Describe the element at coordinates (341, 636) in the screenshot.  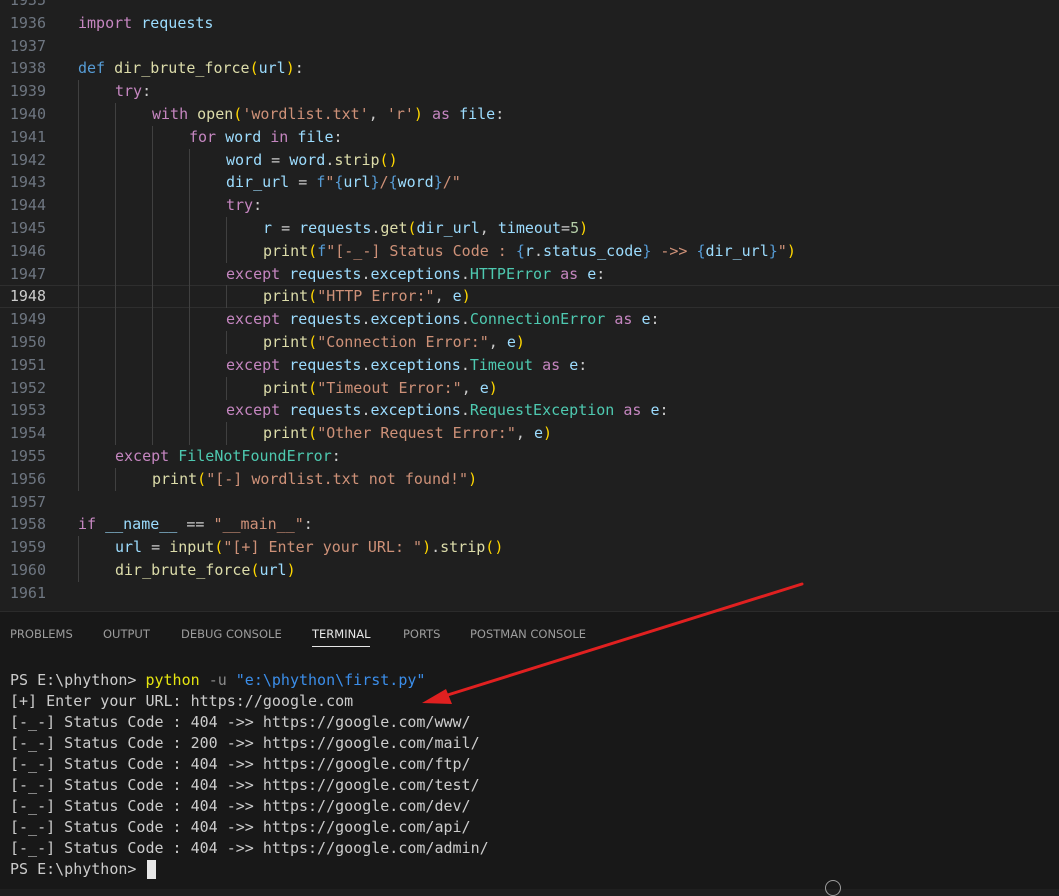
I see `tab-terminal: TERMINAL` at that location.